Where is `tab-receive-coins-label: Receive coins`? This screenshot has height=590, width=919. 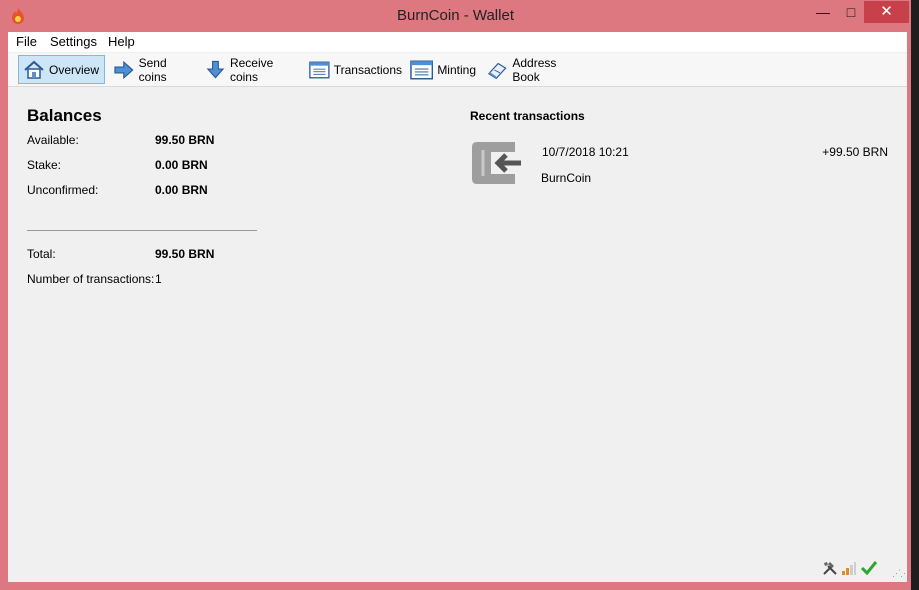
tab-receive-coins-label: Receive coins is located at coordinates (251, 69).